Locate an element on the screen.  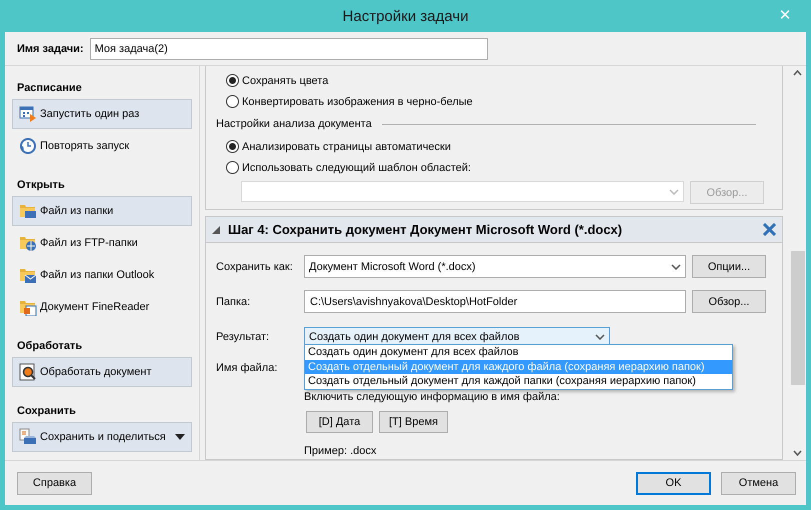
folder-globe-icon is located at coordinates (28, 243).